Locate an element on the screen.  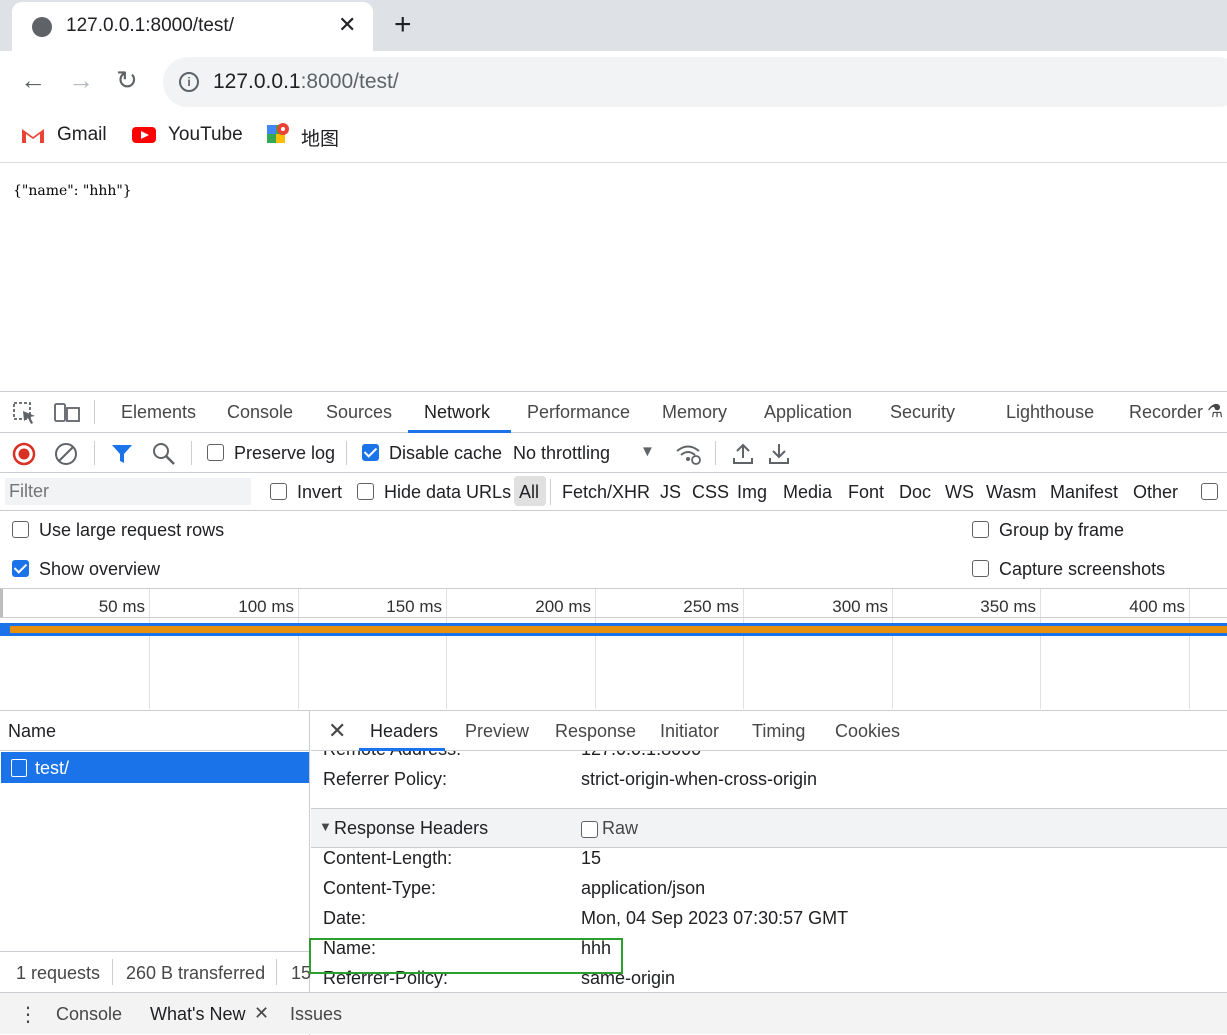
inspect-element-icon is located at coordinates (25, 413).